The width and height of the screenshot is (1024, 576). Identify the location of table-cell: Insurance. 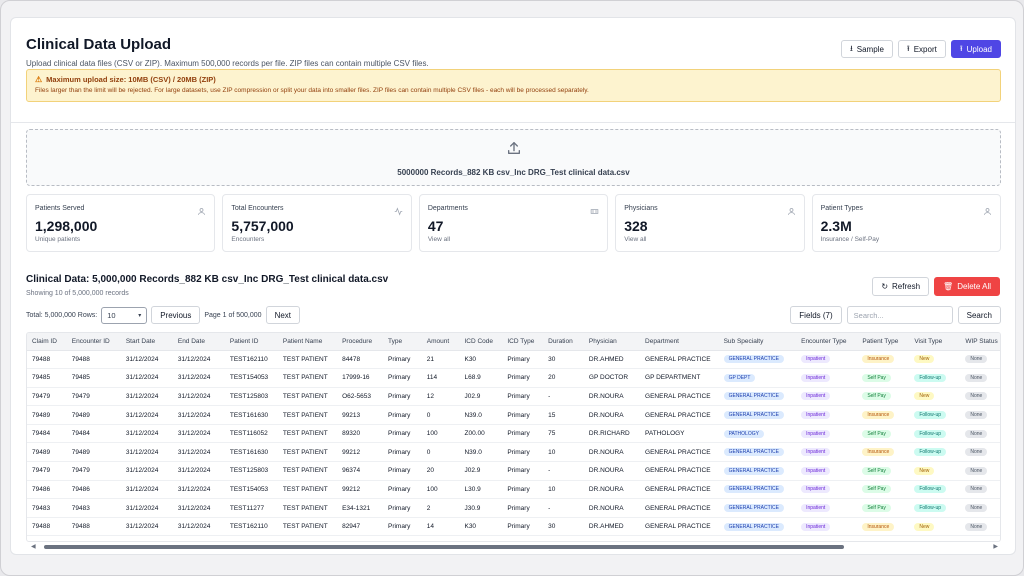
(883, 527).